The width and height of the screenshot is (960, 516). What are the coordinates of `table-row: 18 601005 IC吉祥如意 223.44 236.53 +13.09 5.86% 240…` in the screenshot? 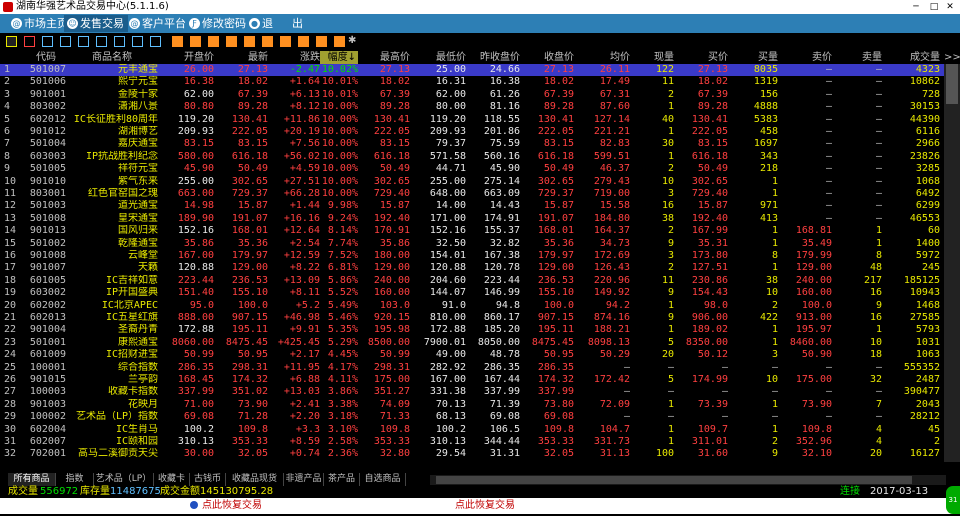 It's located at (472, 281).